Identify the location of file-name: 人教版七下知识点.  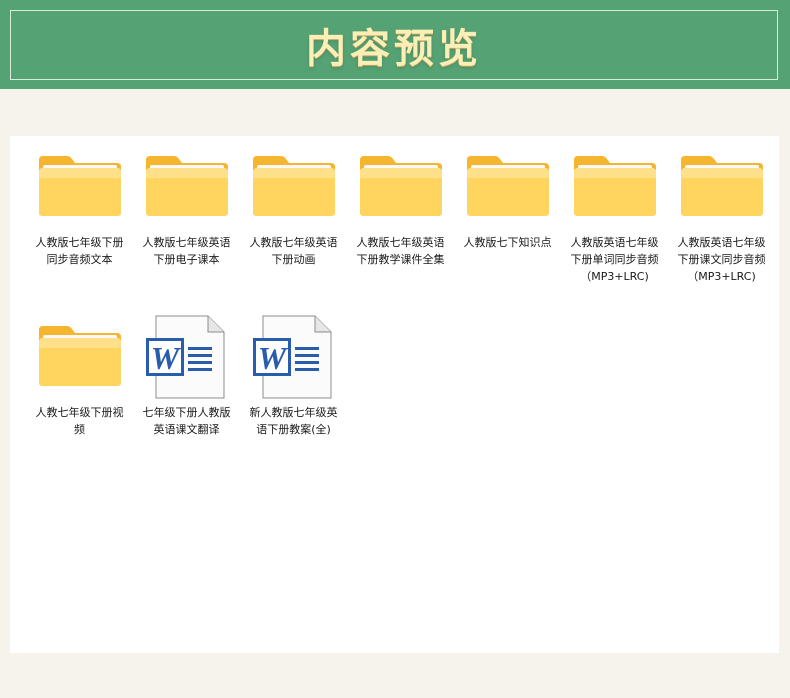
(507, 242).